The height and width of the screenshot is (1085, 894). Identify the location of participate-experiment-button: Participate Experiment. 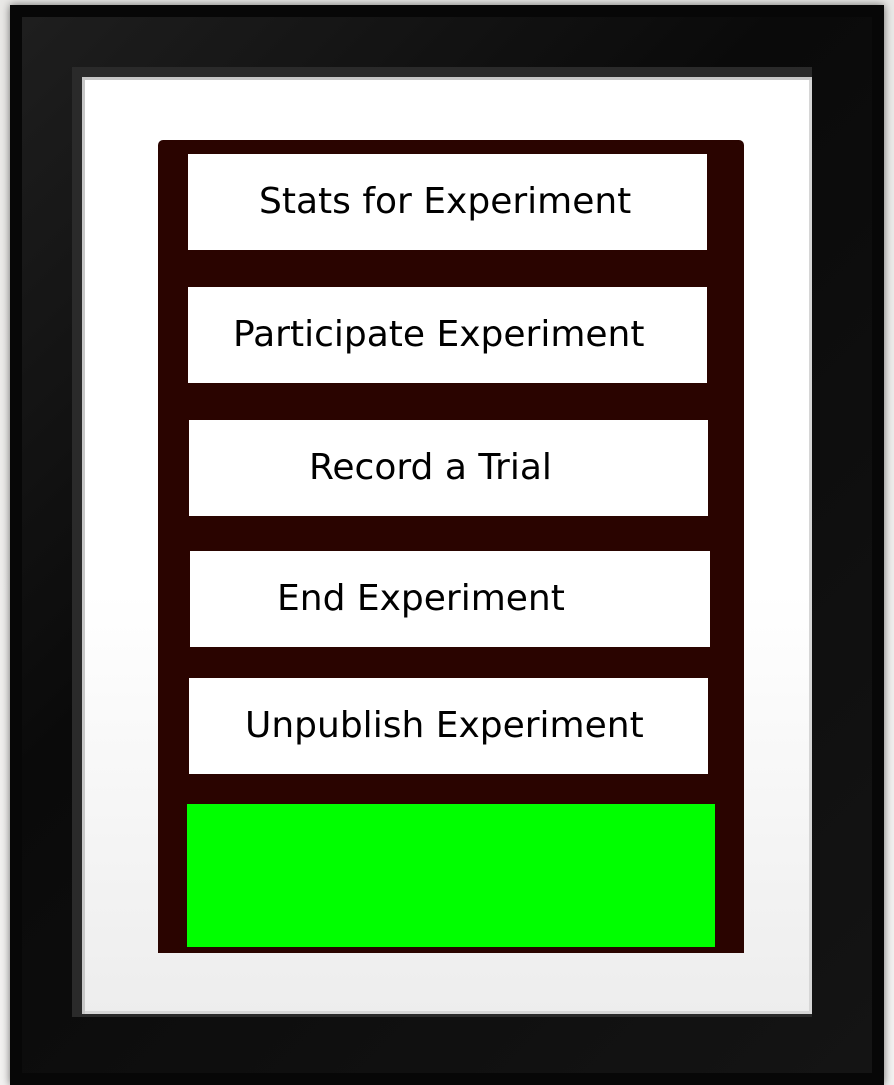
(447, 335).